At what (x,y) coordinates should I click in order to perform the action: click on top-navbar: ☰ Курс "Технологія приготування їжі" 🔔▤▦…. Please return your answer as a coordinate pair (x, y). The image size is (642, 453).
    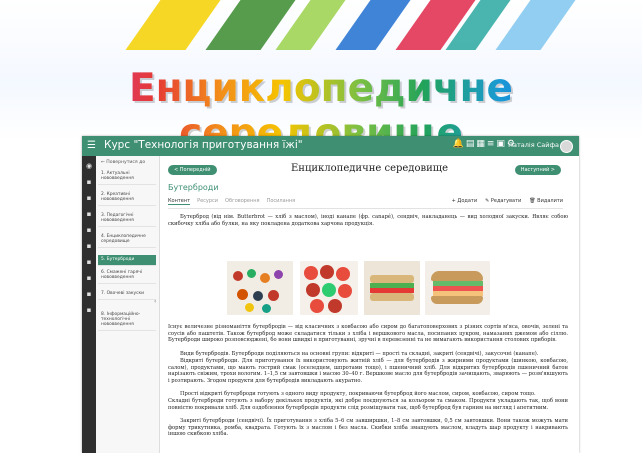
    Looking at the image, I should click on (330, 146).